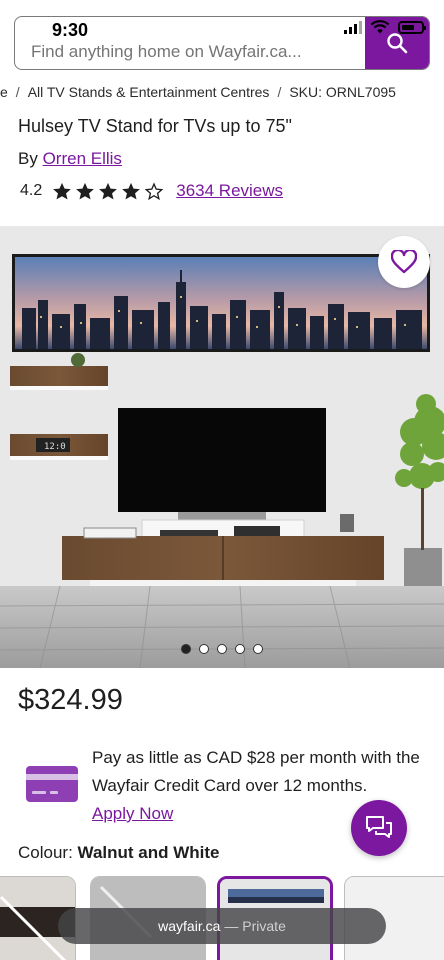 This screenshot has width=444, height=960. Describe the element at coordinates (70, 700) in the screenshot. I see `price: $324.99` at that location.